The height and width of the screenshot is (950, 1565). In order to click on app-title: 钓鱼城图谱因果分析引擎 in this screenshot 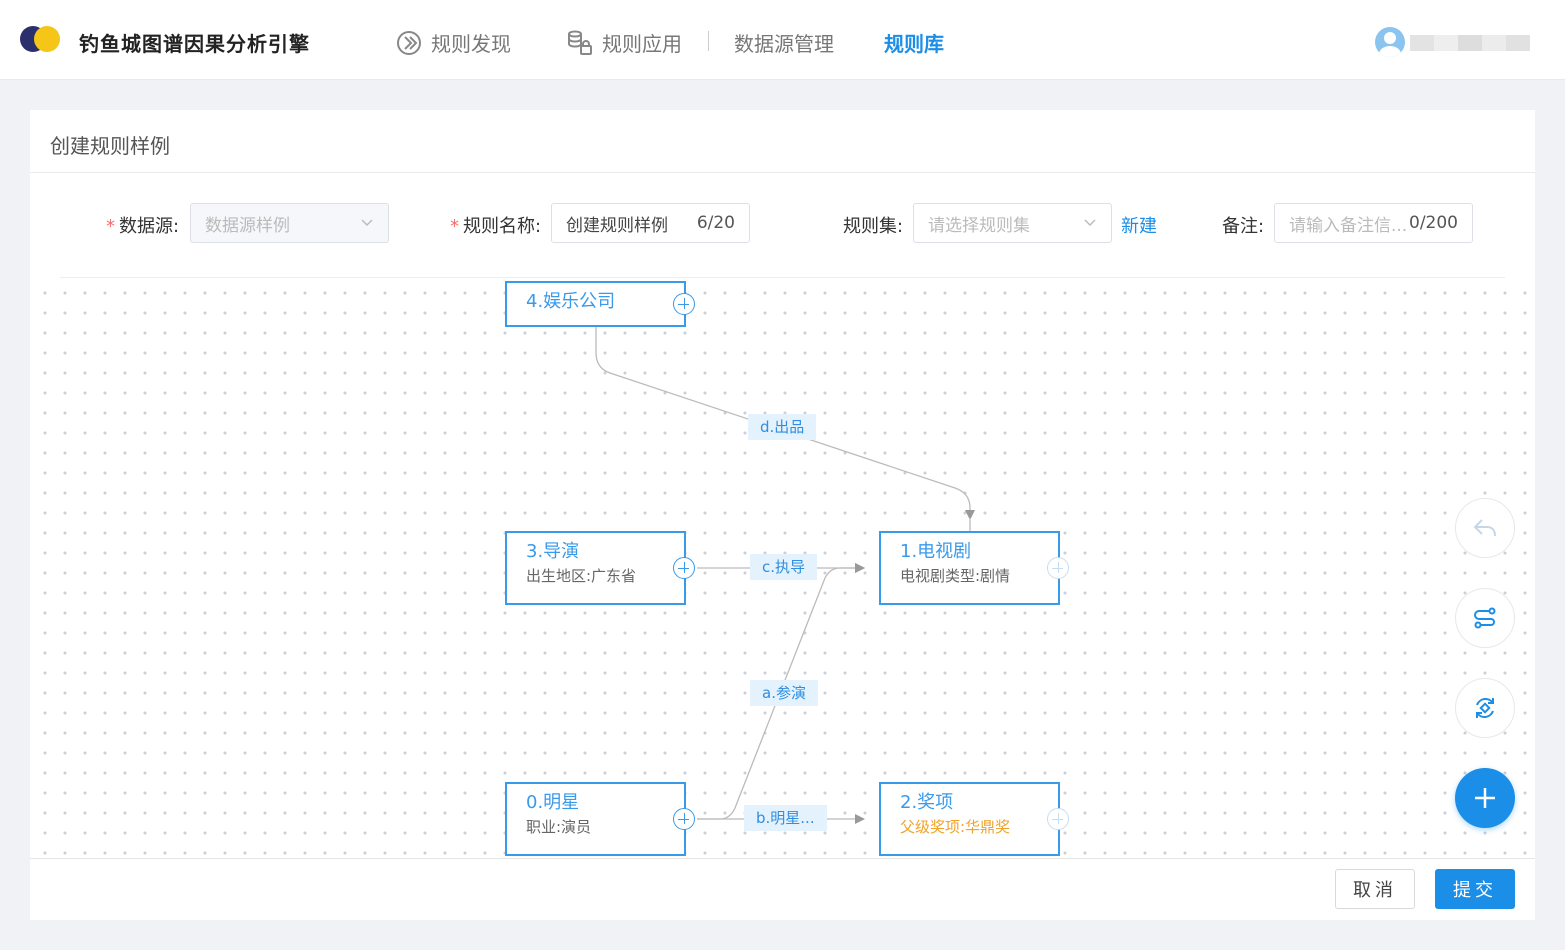, I will do `click(194, 44)`.